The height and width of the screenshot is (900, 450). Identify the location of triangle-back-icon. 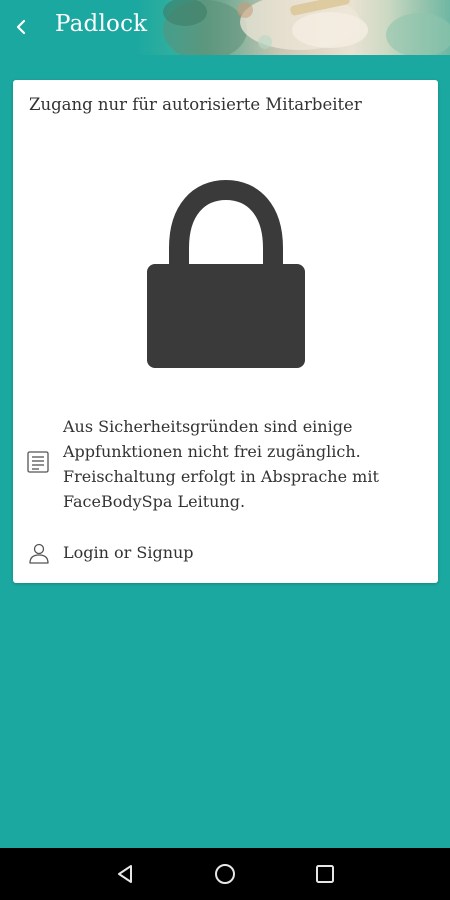
(125, 874).